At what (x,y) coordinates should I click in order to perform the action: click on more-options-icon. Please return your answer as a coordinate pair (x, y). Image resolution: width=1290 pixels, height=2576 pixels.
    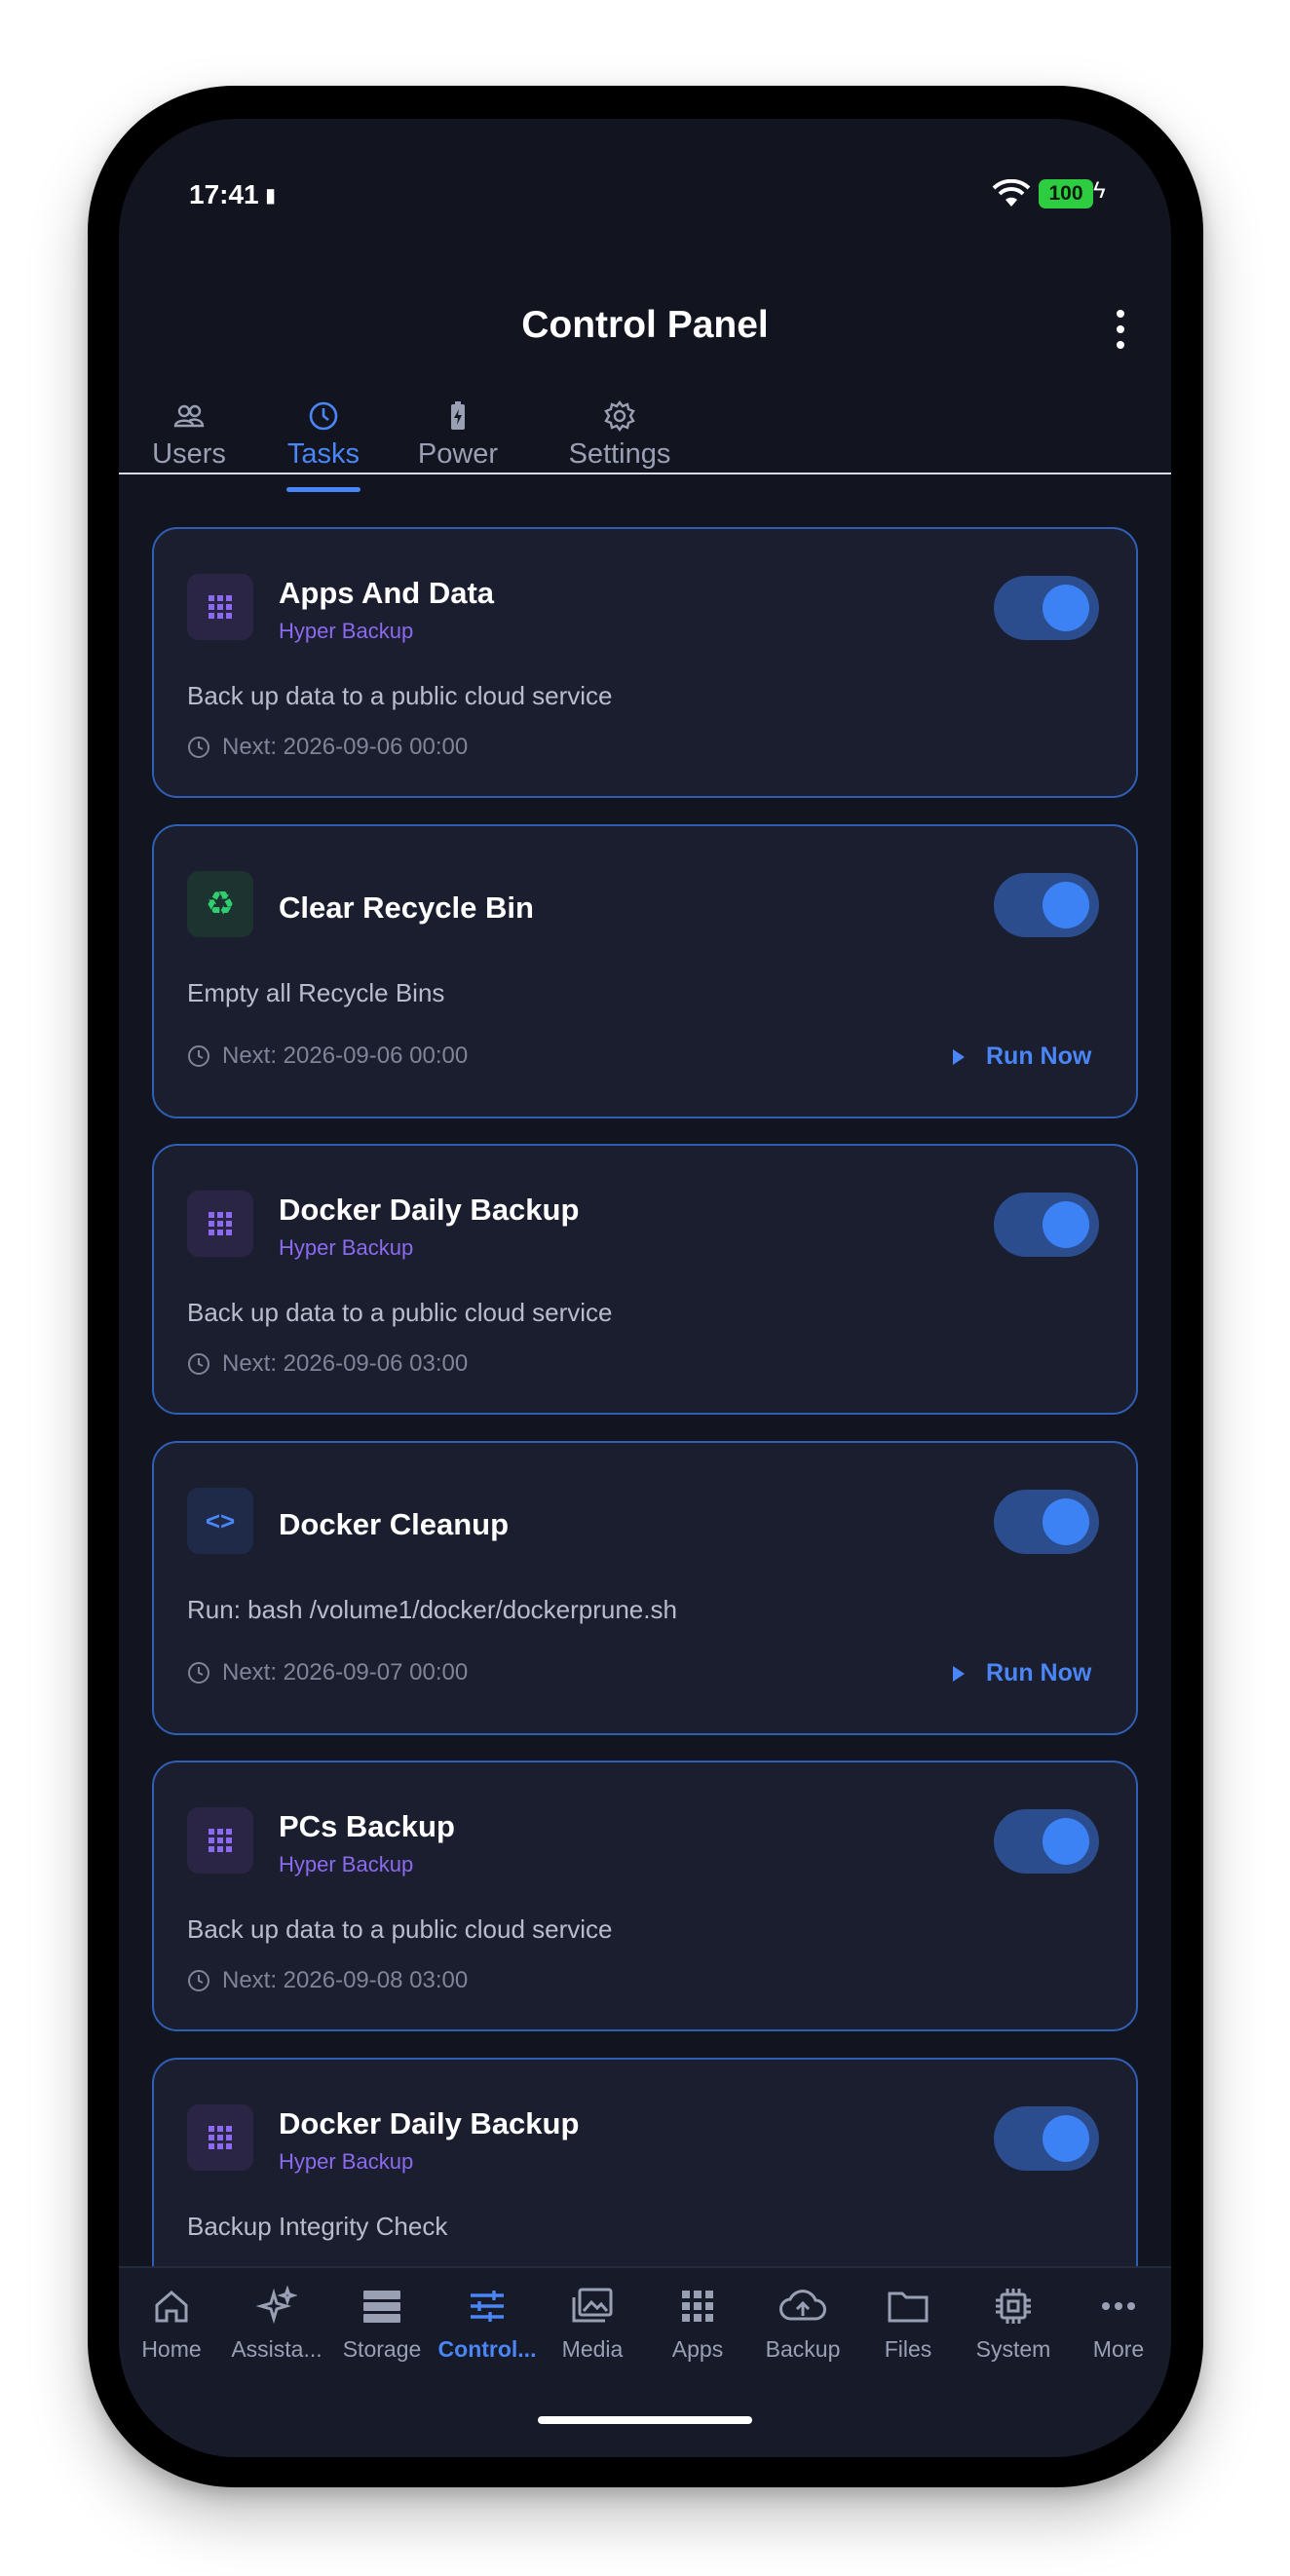
    Looking at the image, I should click on (1120, 329).